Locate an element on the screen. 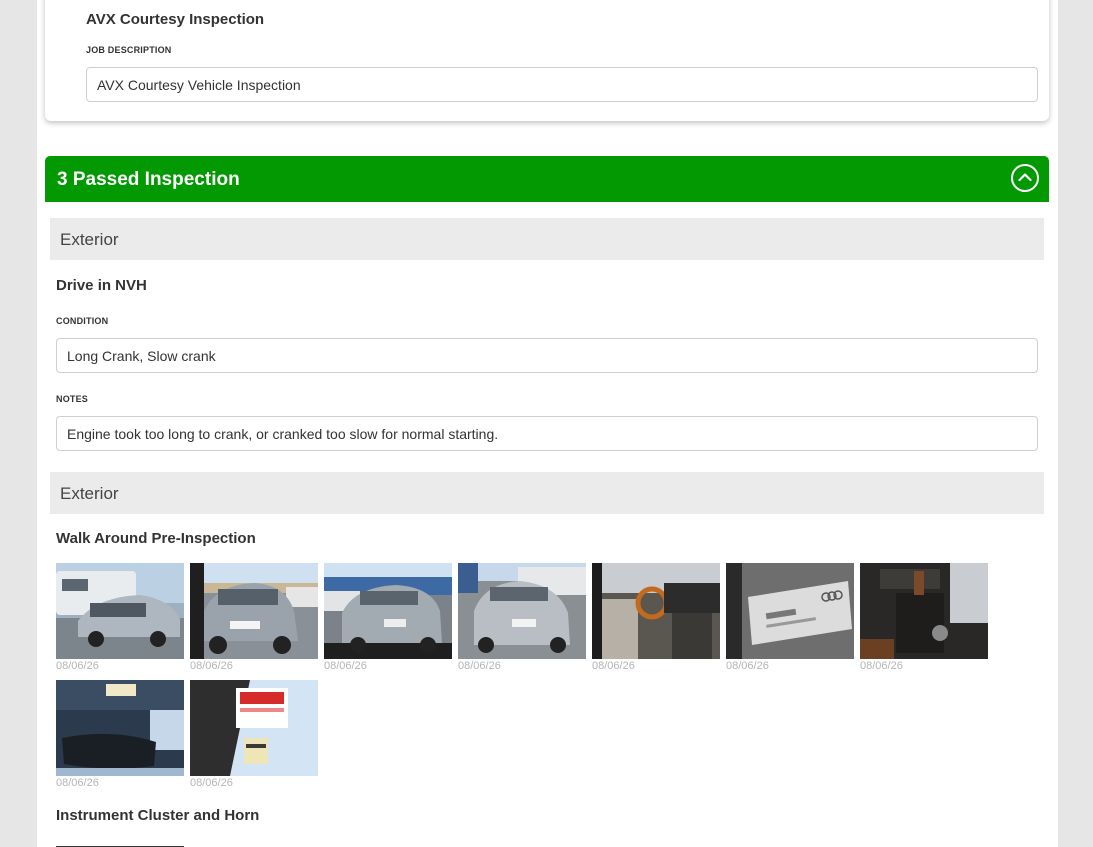 This screenshot has width=1093, height=847. condition-label: CONDITION is located at coordinates (82, 321).